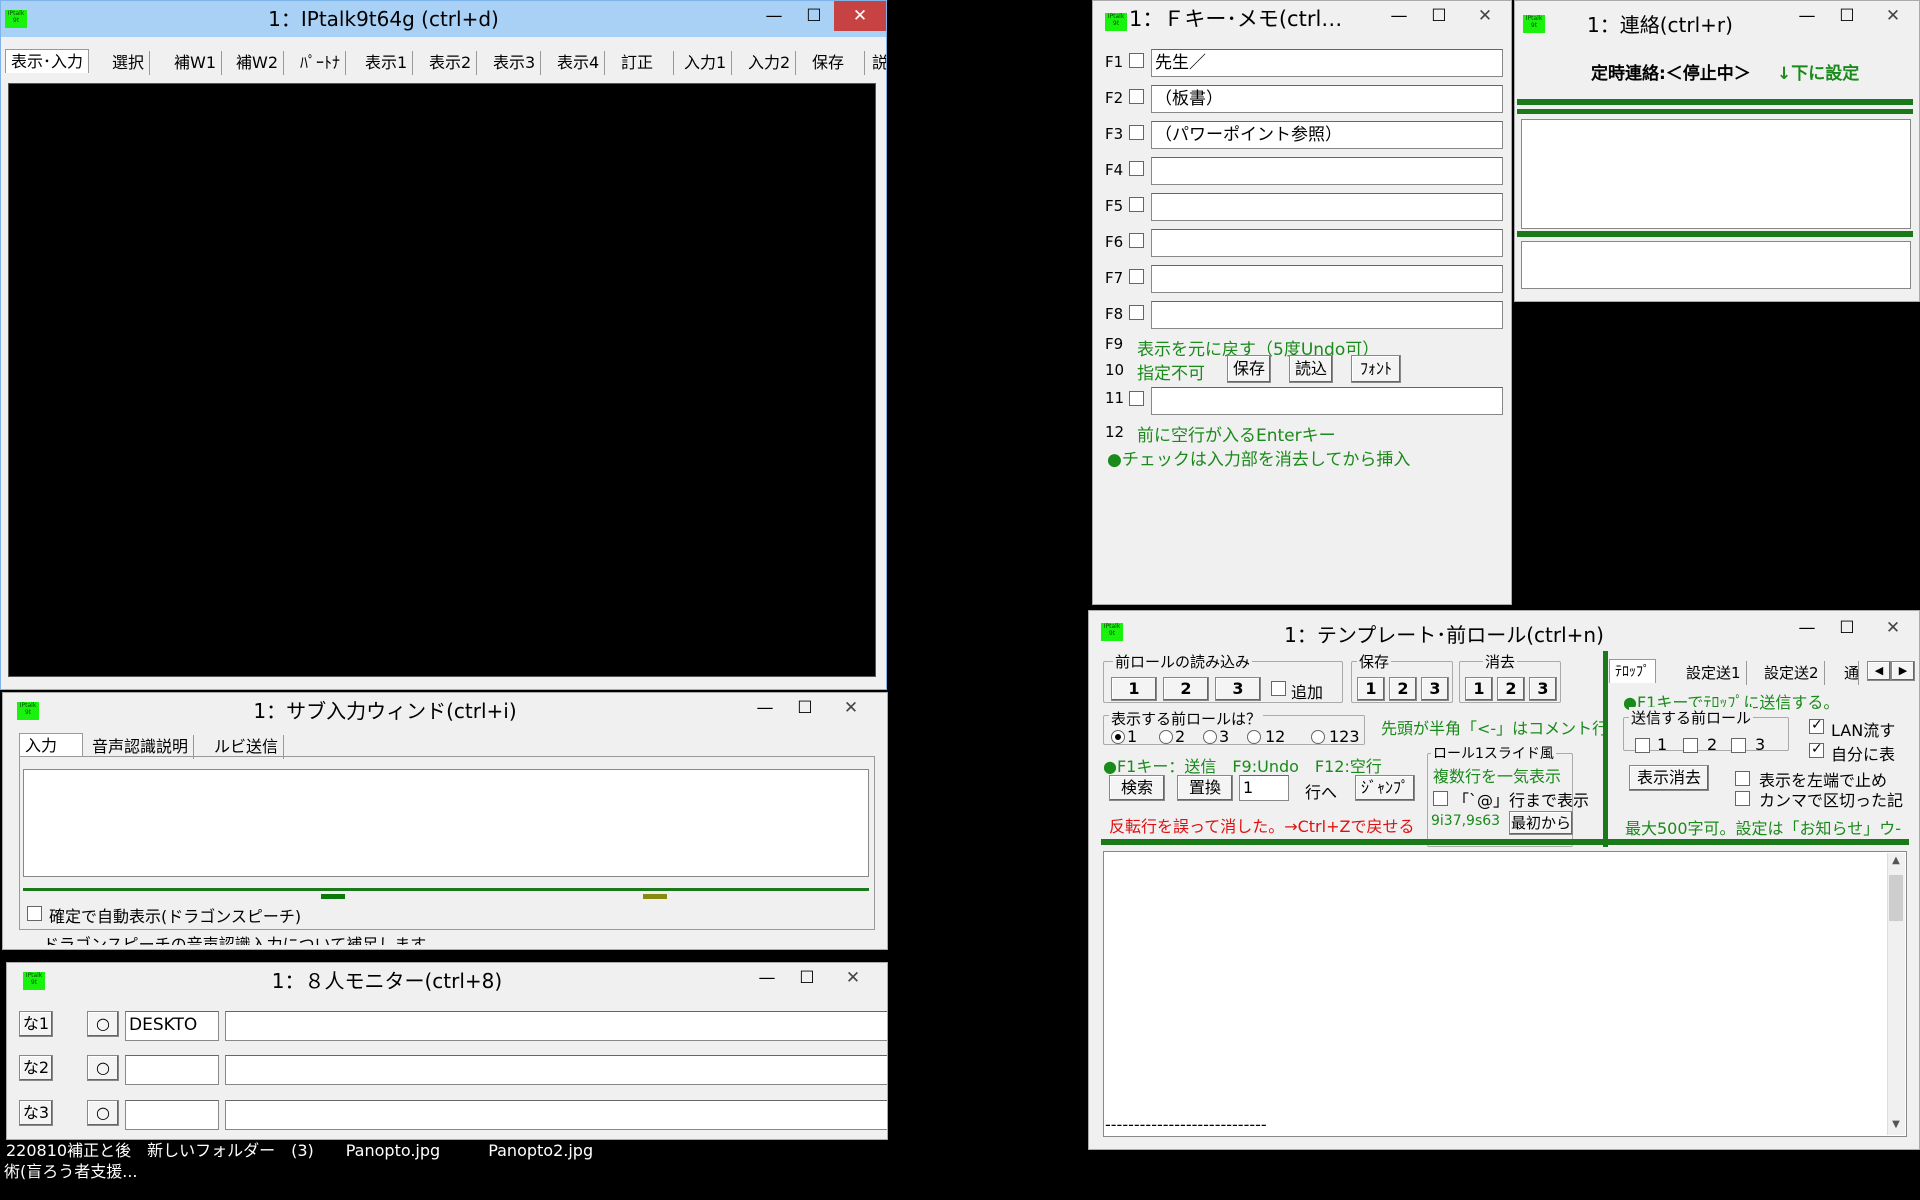 The height and width of the screenshot is (1200, 1920). I want to click on fkey-titlebar: IPtalk 9t 1：Ｆキー･メモ(ctrl… — ☐ ✕, so click(1302, 19).